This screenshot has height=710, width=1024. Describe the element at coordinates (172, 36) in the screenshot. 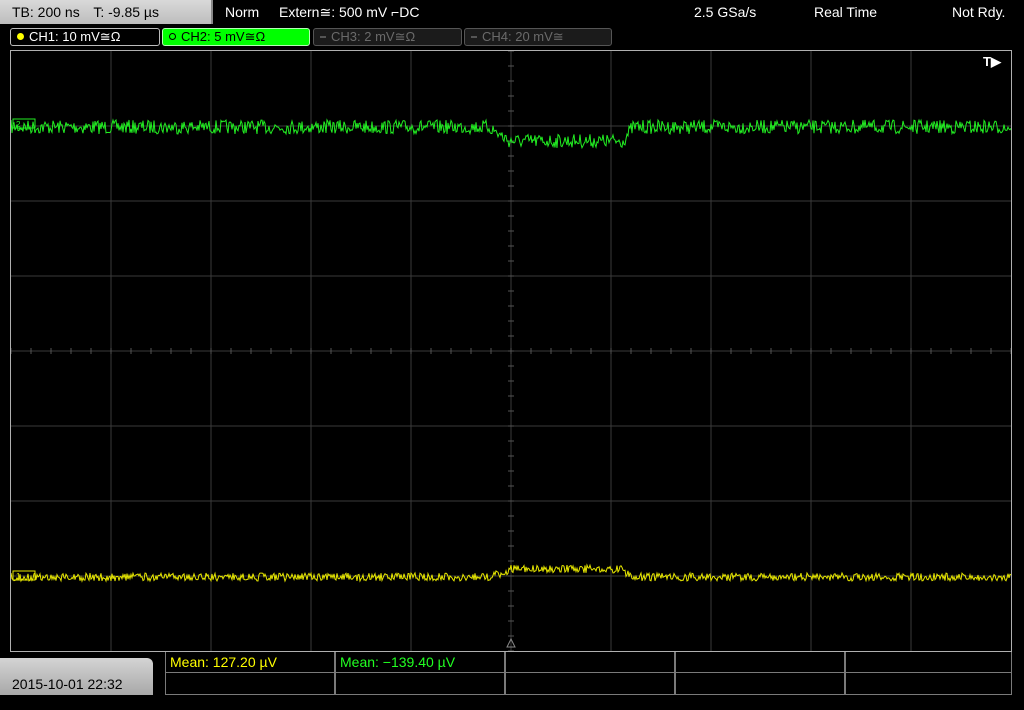

I see `channel-2-indicator-icon` at that location.